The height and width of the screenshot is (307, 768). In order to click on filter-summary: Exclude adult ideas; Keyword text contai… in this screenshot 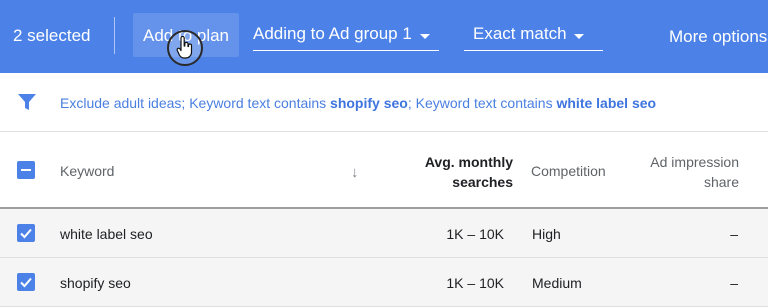, I will do `click(358, 103)`.